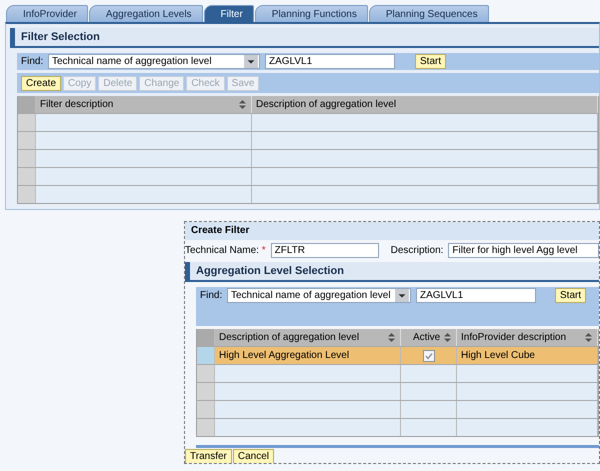  I want to click on tab: Filter, so click(229, 13).